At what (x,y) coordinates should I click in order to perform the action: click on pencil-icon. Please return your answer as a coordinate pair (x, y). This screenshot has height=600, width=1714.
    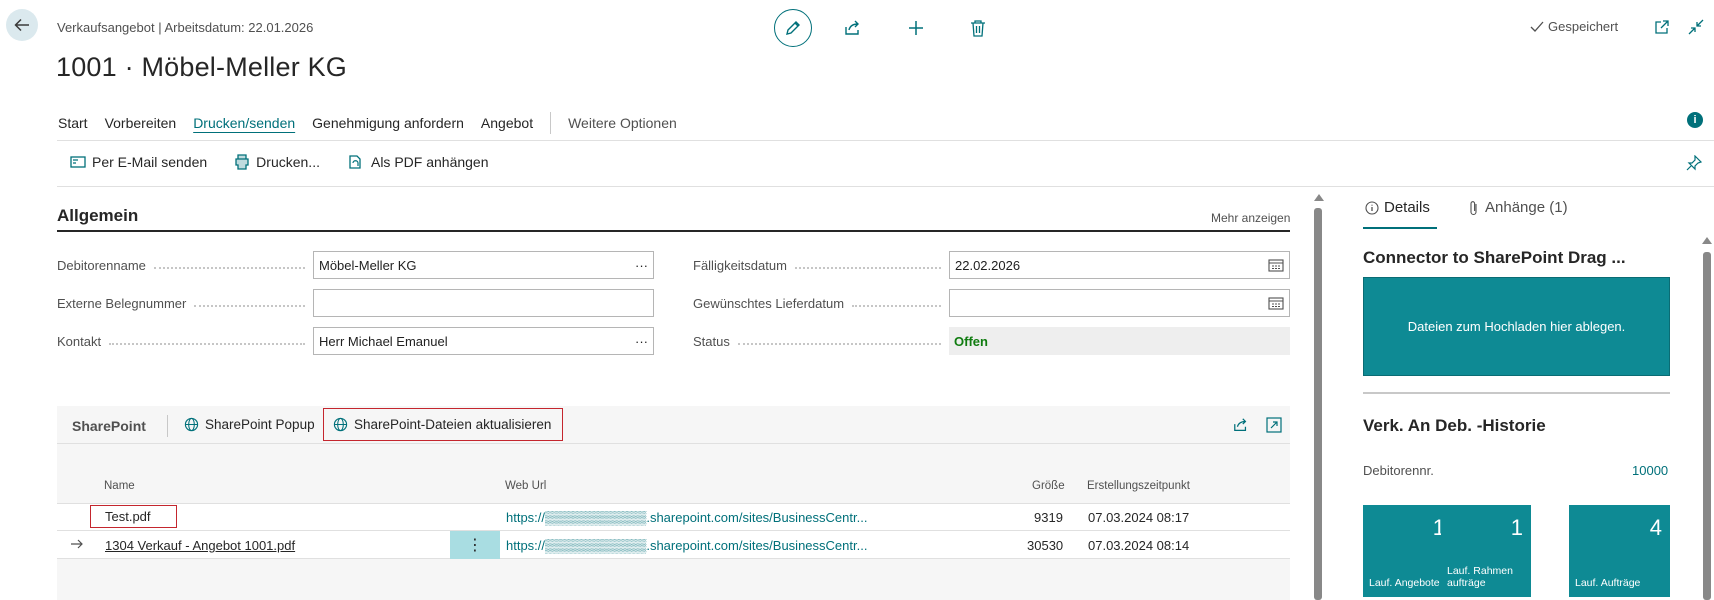
    Looking at the image, I should click on (793, 28).